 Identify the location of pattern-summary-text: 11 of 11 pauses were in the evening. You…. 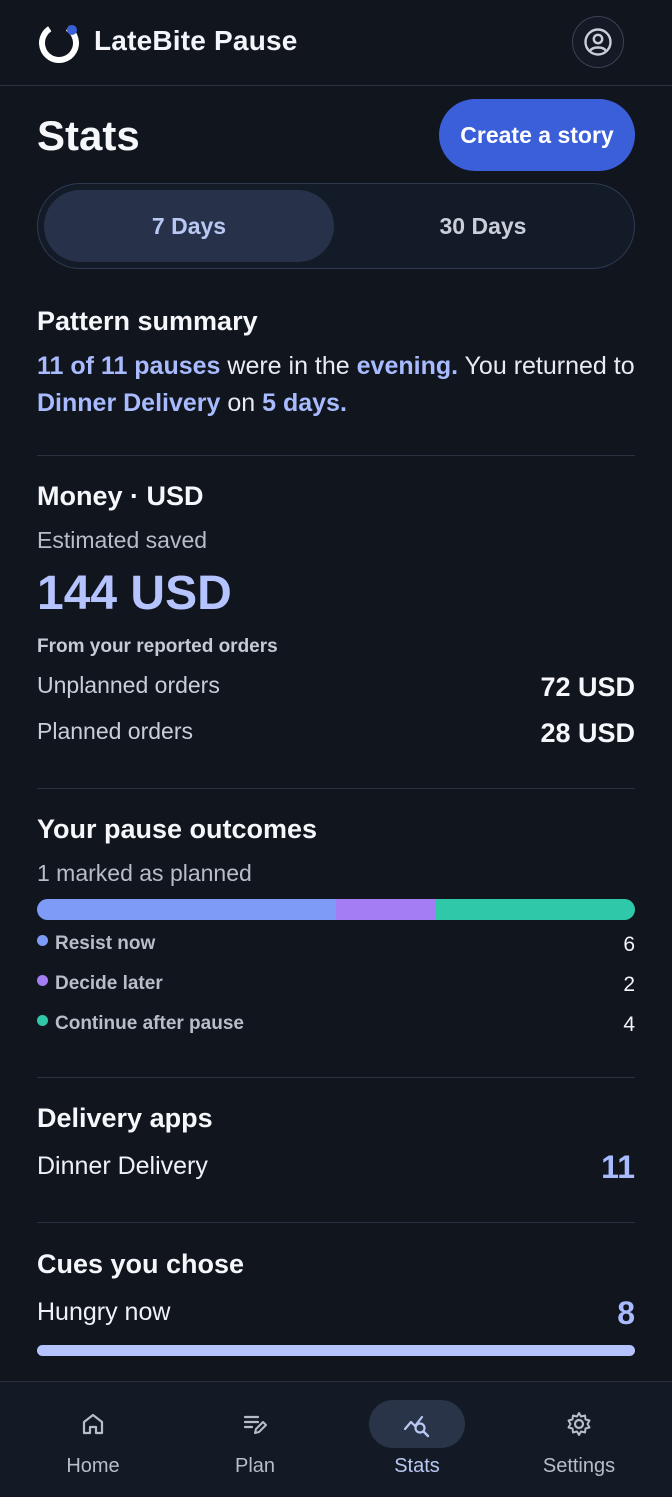
(336, 385).